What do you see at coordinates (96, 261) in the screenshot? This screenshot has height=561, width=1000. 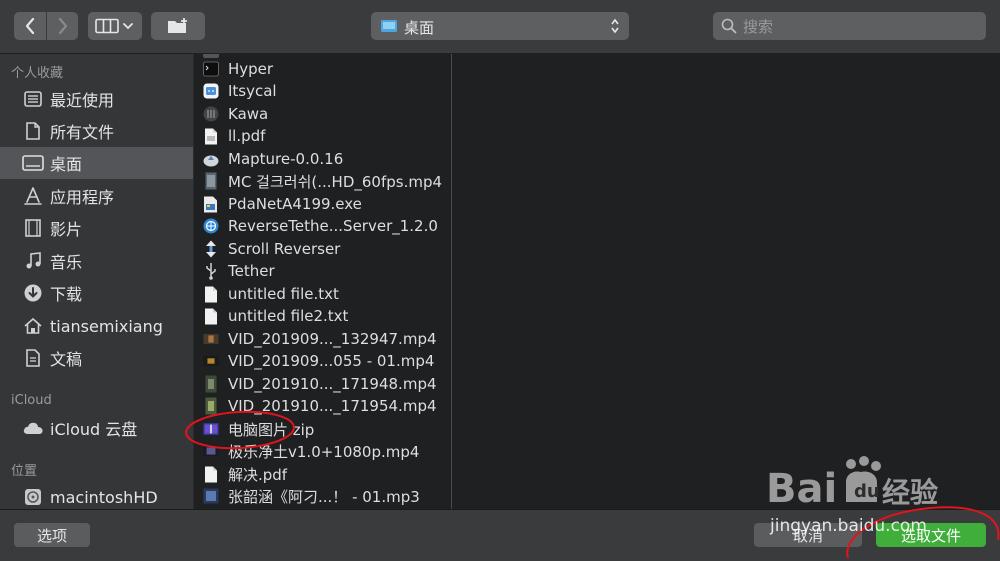 I see `sidebar-item-music: 音乐` at bounding box center [96, 261].